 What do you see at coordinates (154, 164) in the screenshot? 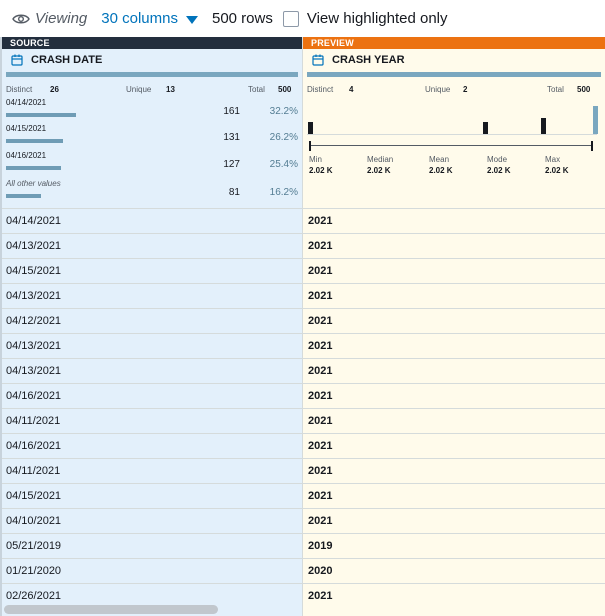
I see `top-value-row: 04/16/2021 127 25.4%` at bounding box center [154, 164].